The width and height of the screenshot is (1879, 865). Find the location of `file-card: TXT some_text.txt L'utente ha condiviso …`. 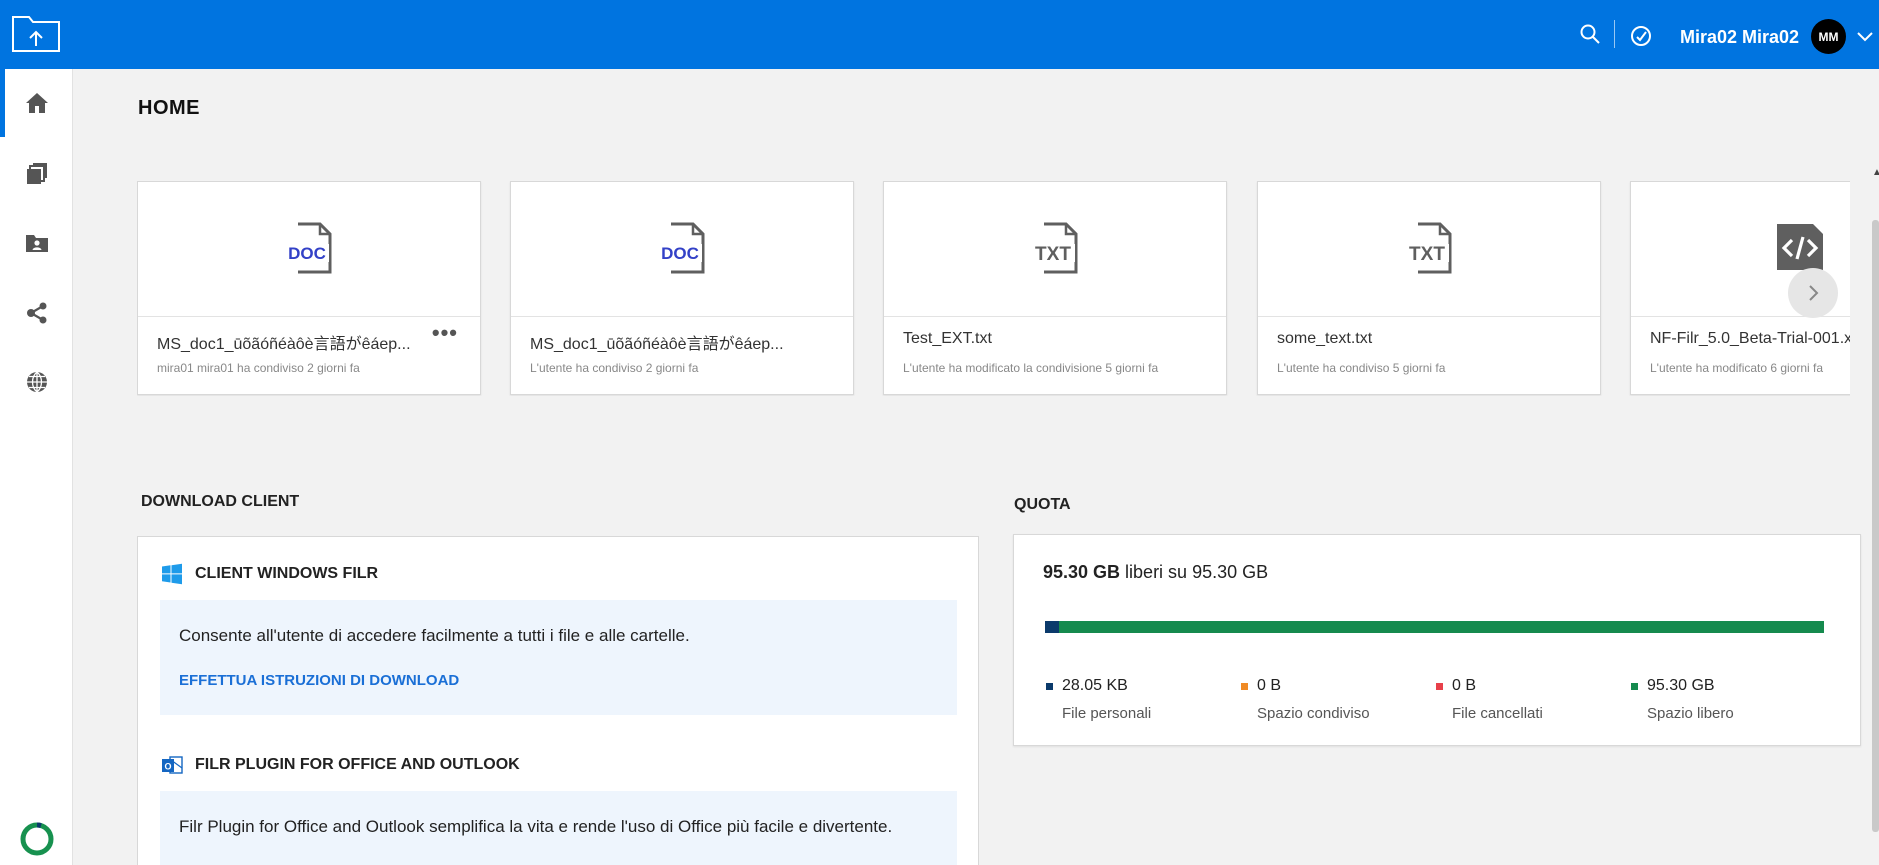

file-card: TXT some_text.txt L'utente ha condiviso … is located at coordinates (1429, 288).